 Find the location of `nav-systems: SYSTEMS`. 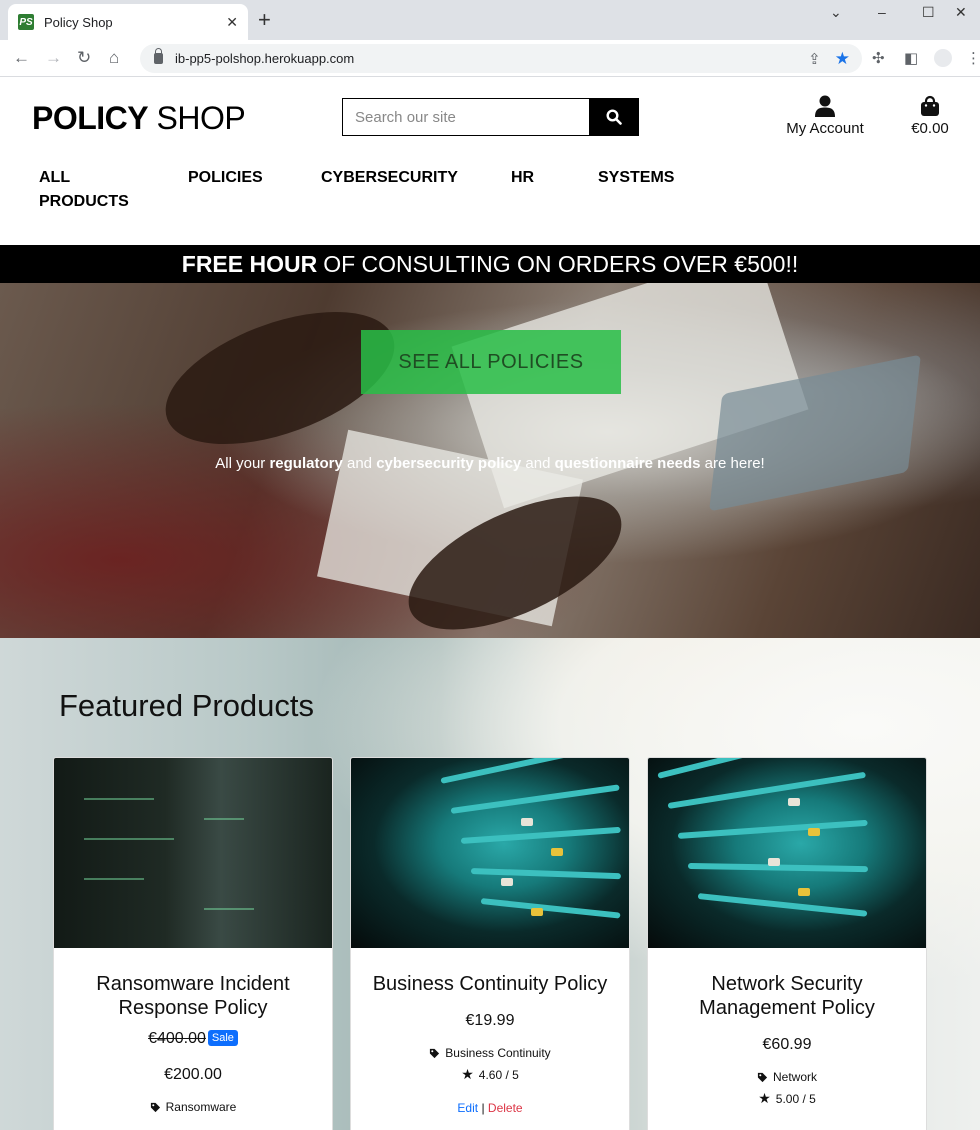

nav-systems: SYSTEMS is located at coordinates (636, 178).